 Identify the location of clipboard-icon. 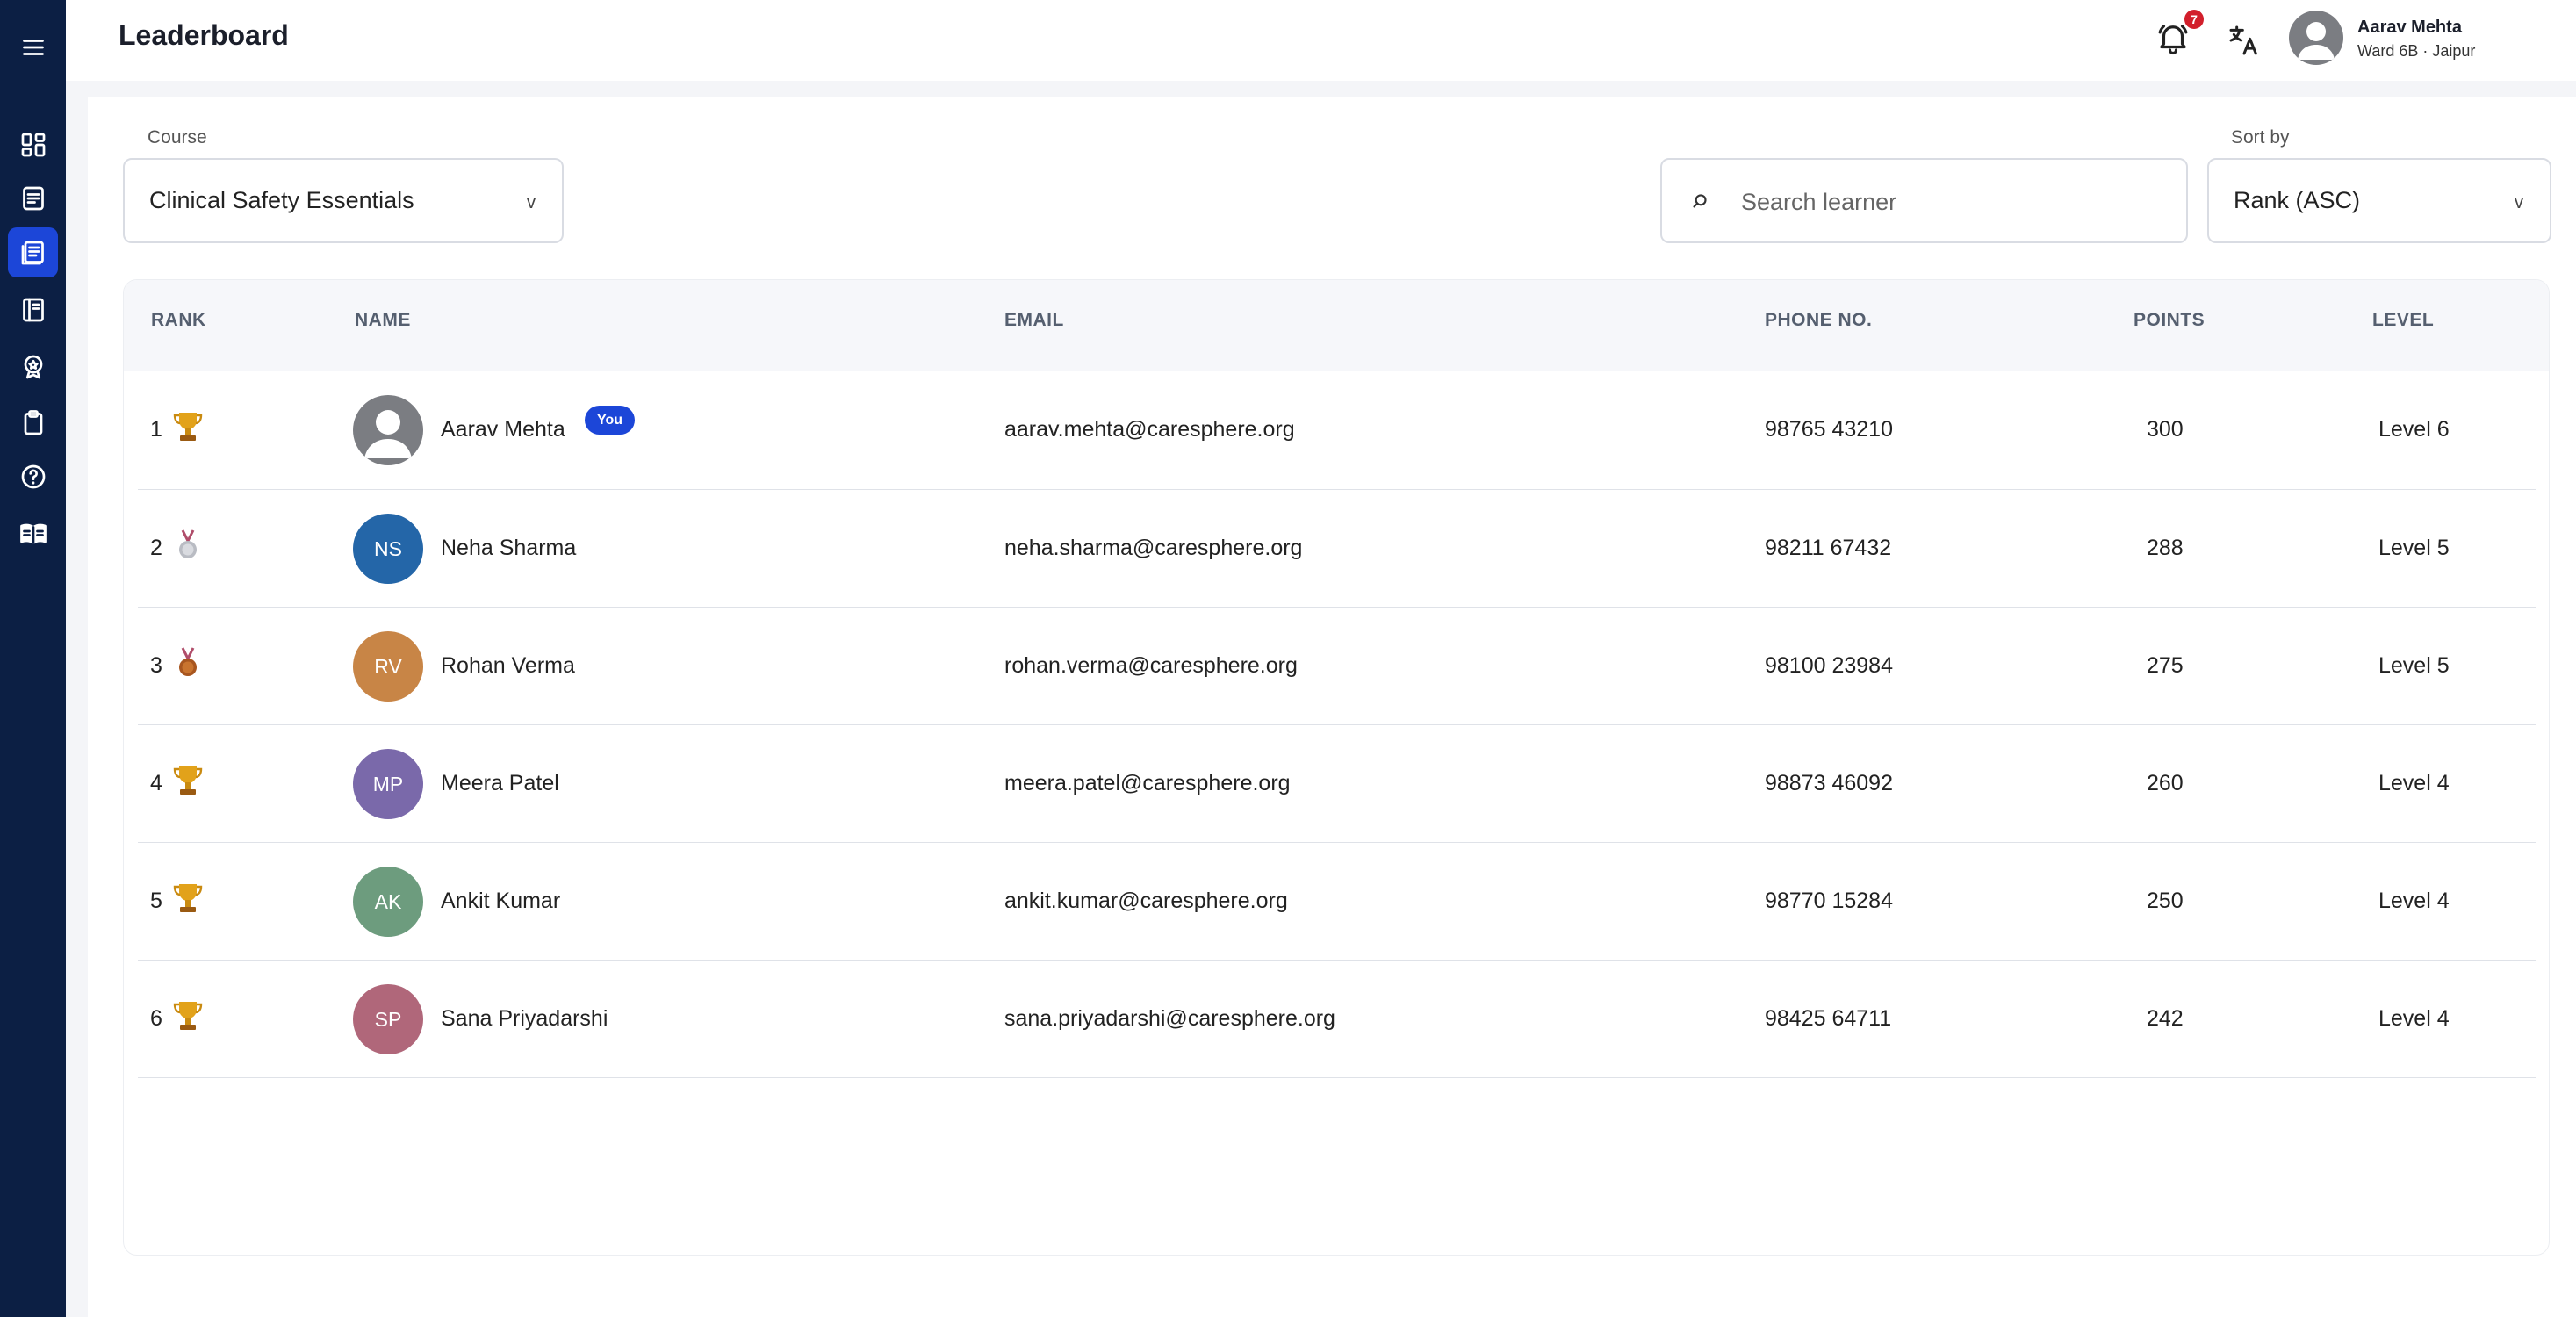
(33, 422).